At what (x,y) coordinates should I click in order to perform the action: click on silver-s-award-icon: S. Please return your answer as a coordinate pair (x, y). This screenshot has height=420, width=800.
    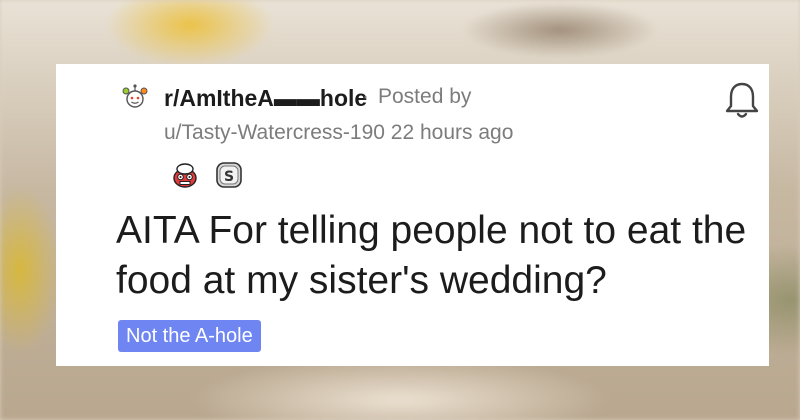
    Looking at the image, I should click on (229, 175).